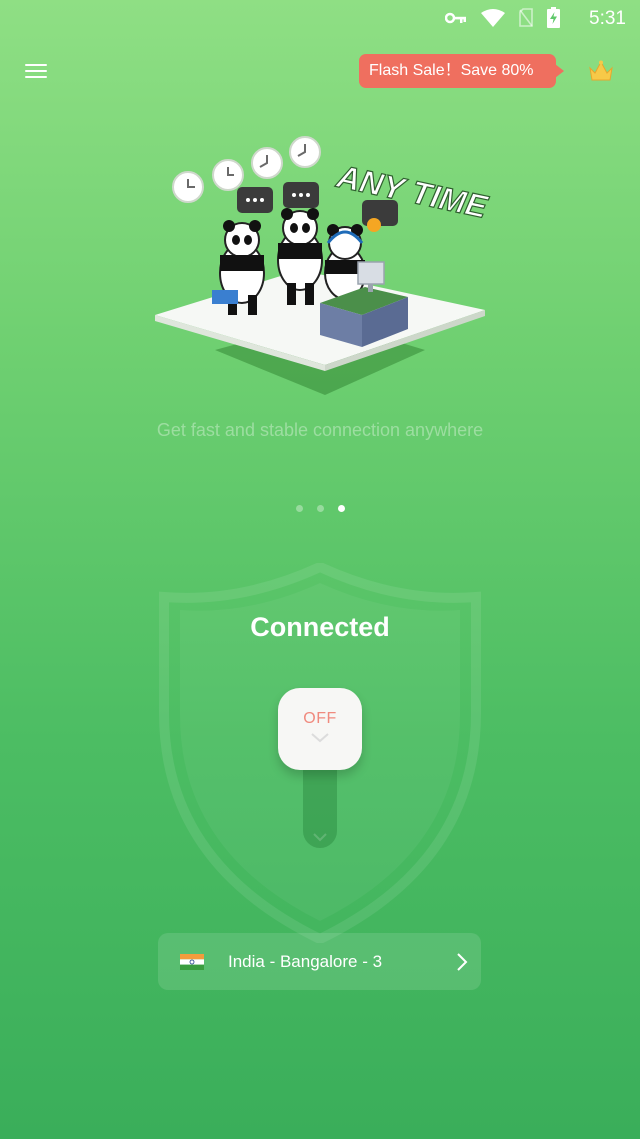  I want to click on server-selector: India - Bangalore - 3, so click(319, 961).